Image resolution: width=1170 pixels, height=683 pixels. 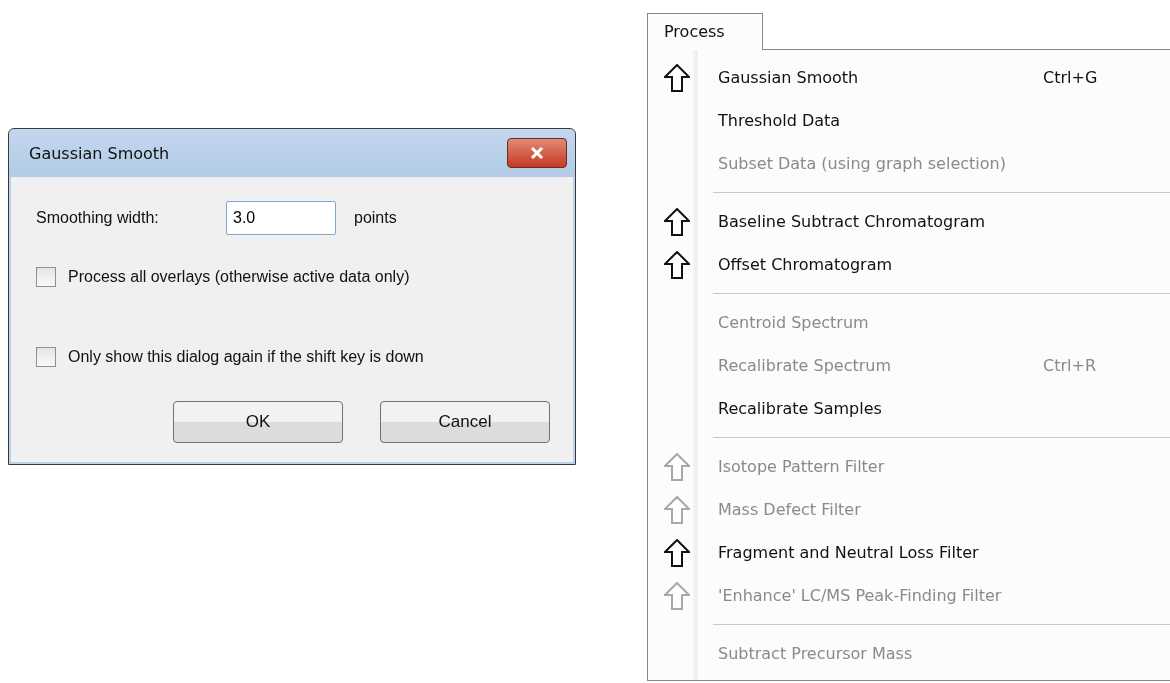 I want to click on checkbox-label: Process all overlays (otherwise active data only), so click(x=239, y=277).